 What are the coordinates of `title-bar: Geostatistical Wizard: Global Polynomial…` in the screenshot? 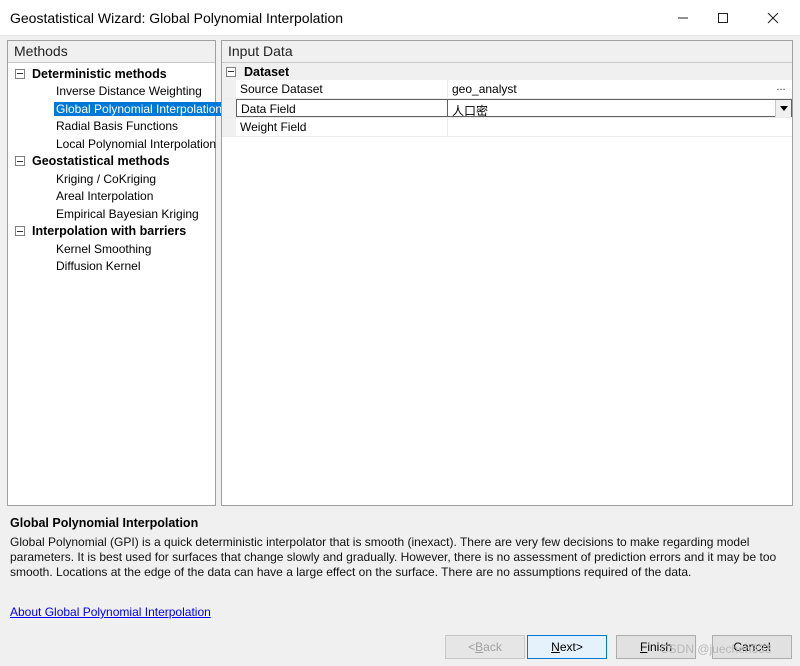 It's located at (400, 18).